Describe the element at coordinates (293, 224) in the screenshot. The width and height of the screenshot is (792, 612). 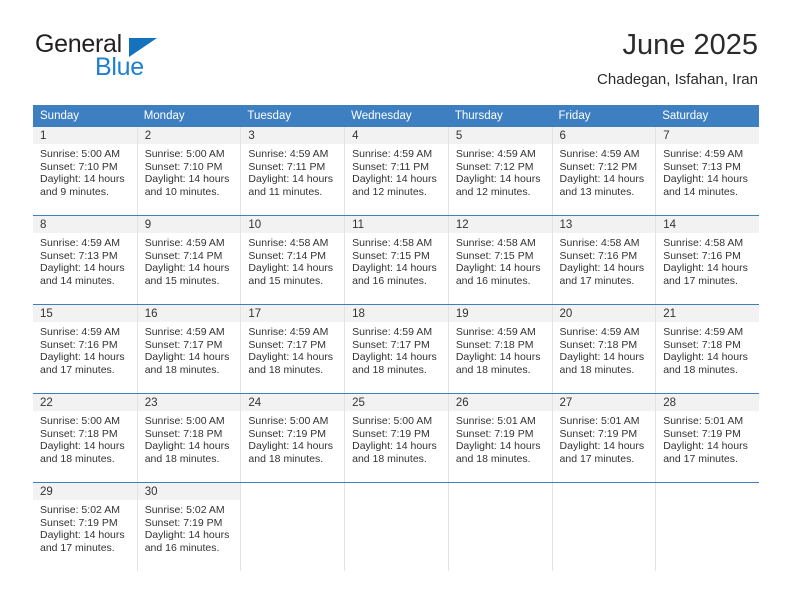
I see `day-number: 10` at that location.